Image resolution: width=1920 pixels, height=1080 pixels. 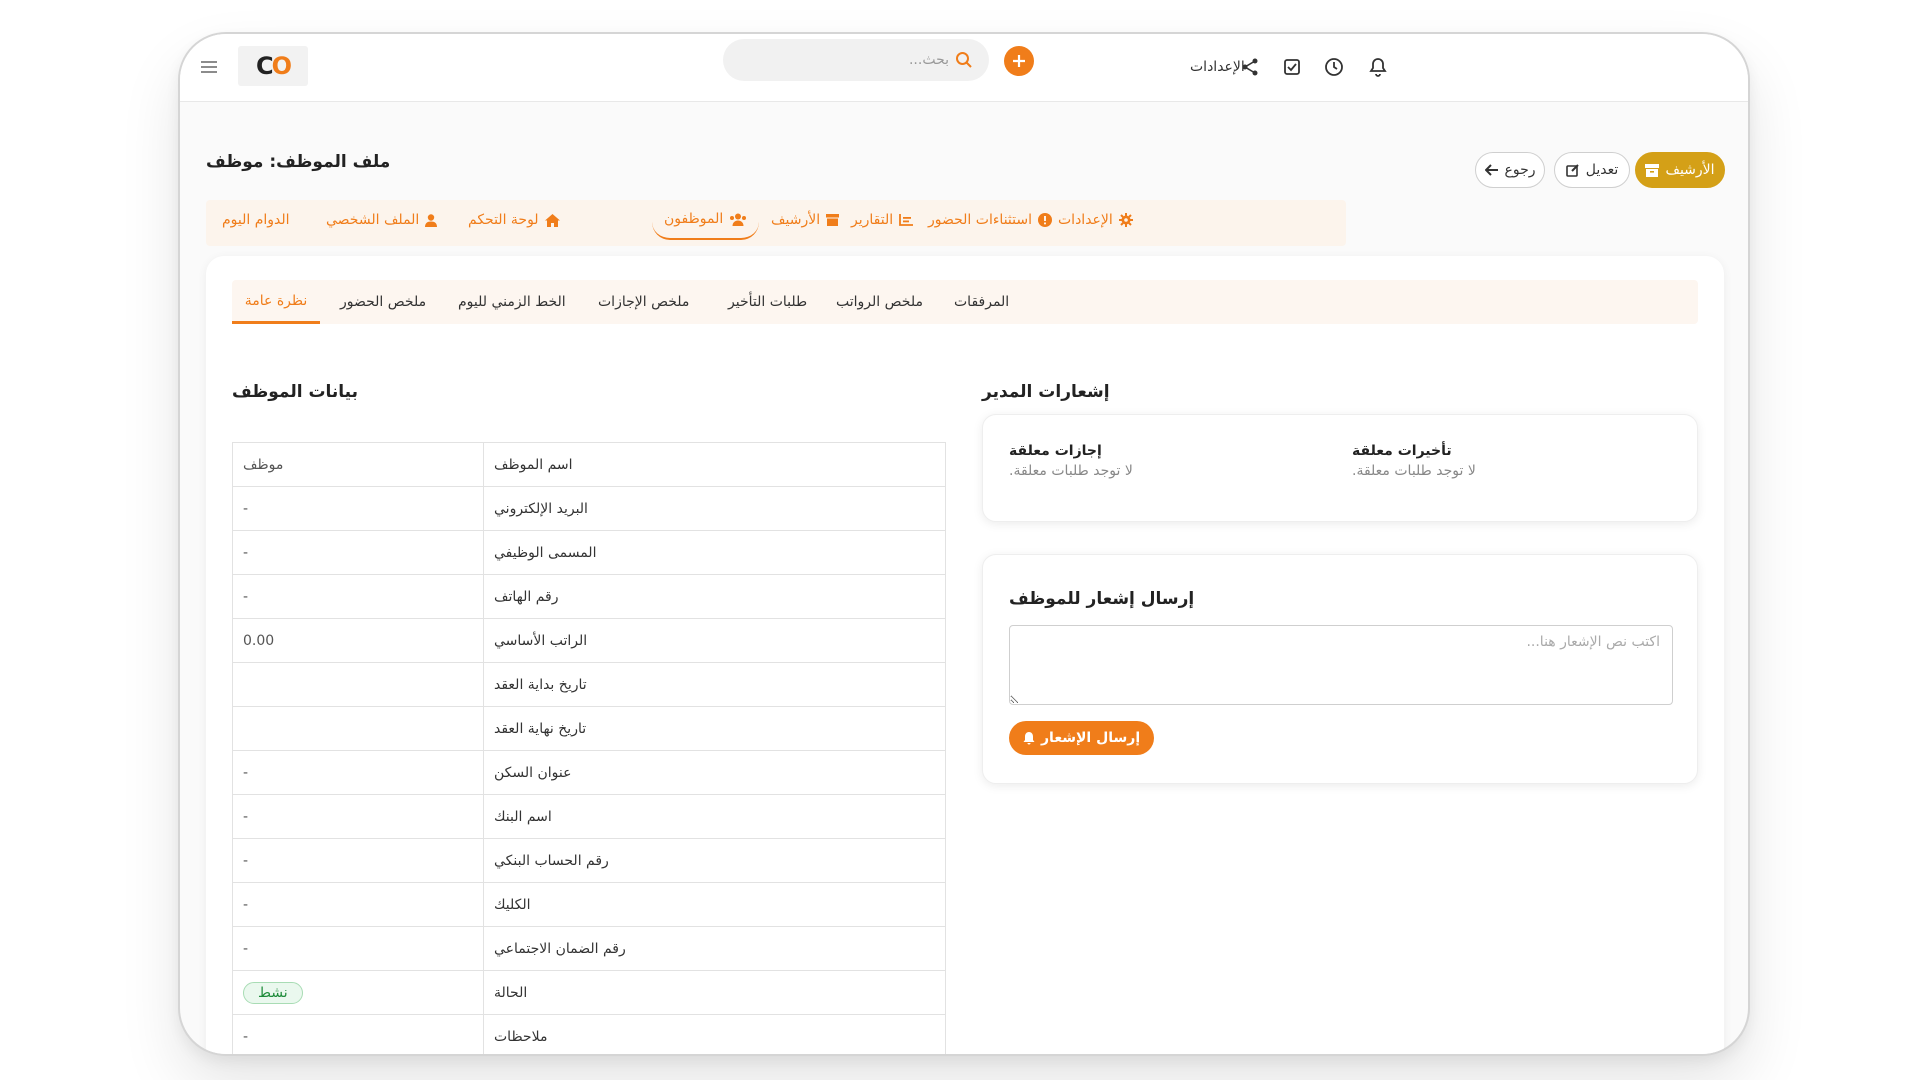 I want to click on nav-item-archive: الأرشيف, so click(x=805, y=220).